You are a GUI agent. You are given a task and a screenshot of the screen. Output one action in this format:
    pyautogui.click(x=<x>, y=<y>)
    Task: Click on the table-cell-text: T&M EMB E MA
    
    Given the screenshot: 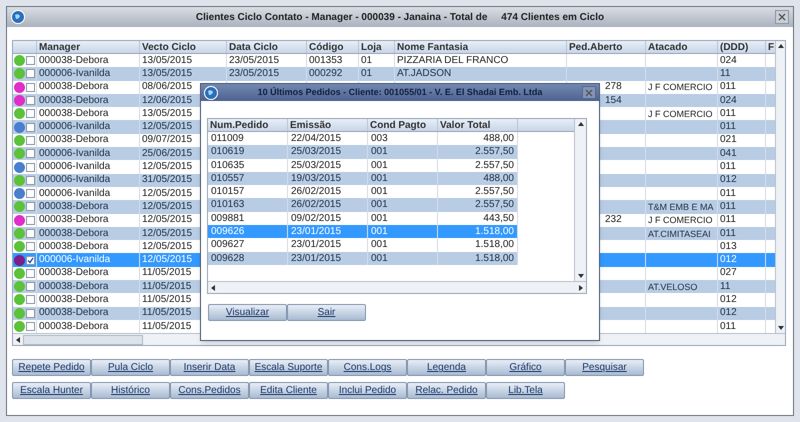 What is the action you would take?
    pyautogui.click(x=681, y=206)
    